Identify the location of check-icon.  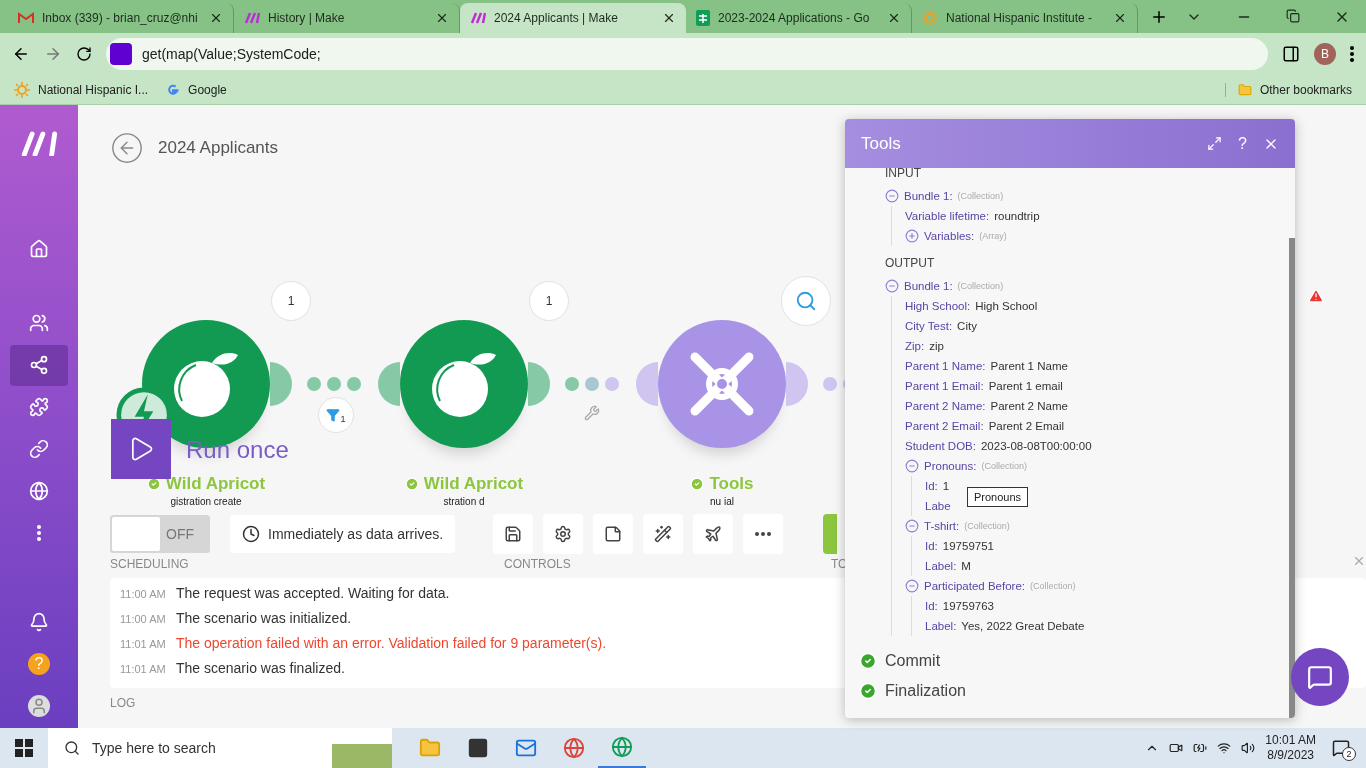
(697, 484).